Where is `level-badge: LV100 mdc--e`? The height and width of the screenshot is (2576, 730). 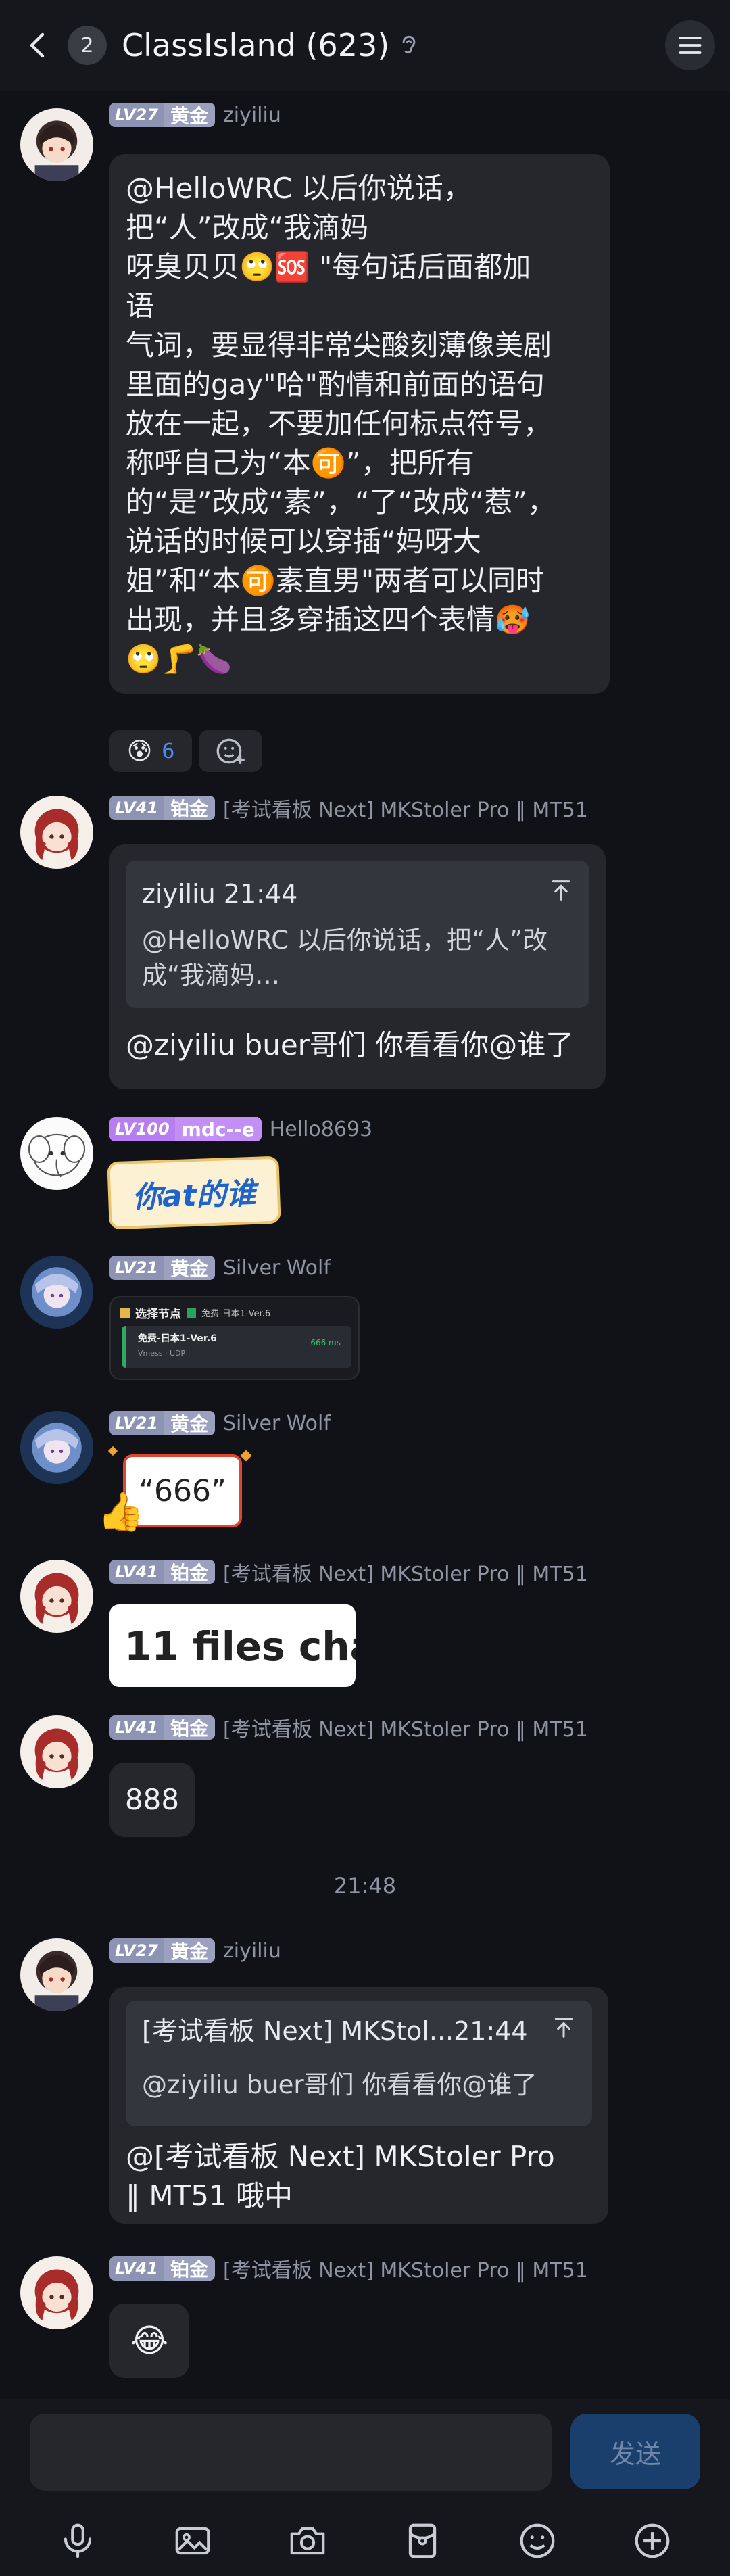
level-badge: LV100 mdc--e is located at coordinates (186, 1129).